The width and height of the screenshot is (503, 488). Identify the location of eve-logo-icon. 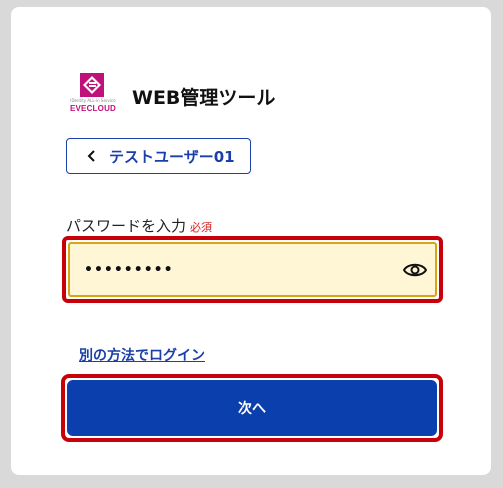
(92, 85).